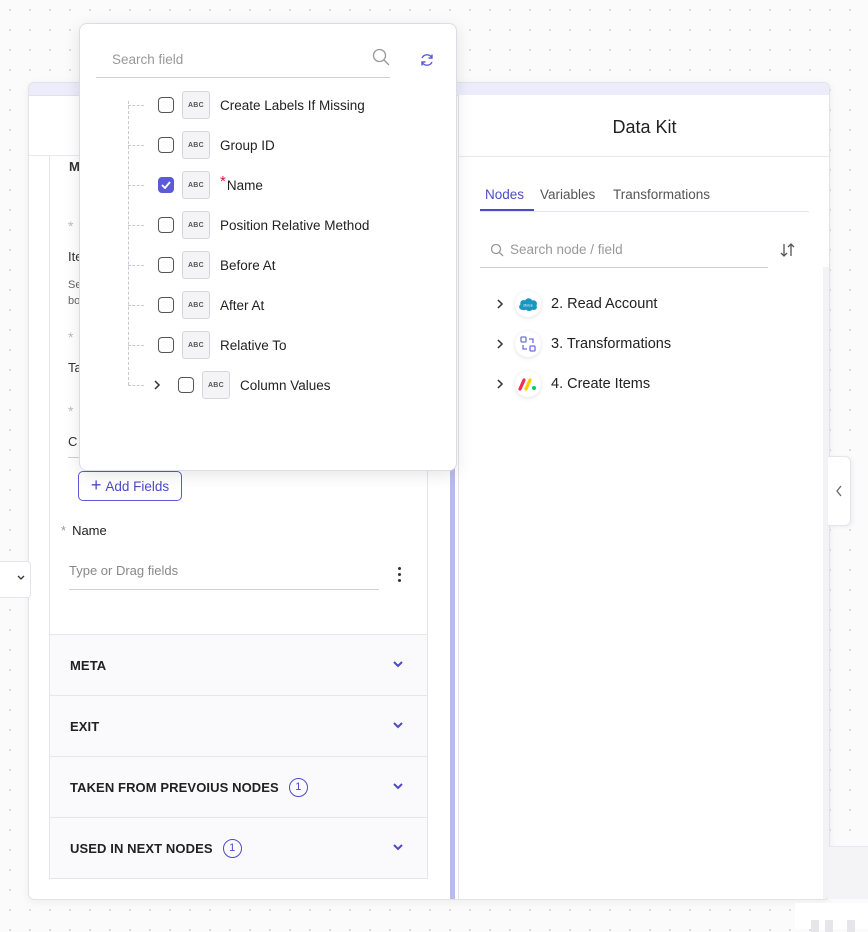  Describe the element at coordinates (601, 384) in the screenshot. I see `node-label: 4. Create Items` at that location.